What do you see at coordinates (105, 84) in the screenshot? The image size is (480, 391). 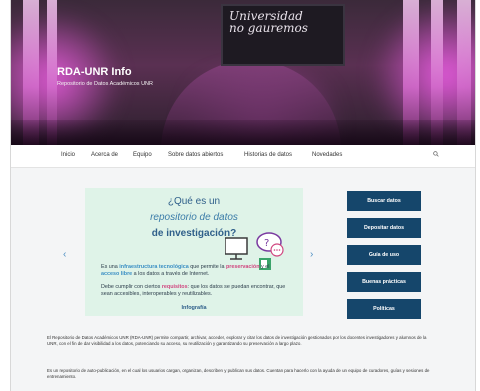 I see `site-subtitle: Repositorio de Datos Académicos UNR` at bounding box center [105, 84].